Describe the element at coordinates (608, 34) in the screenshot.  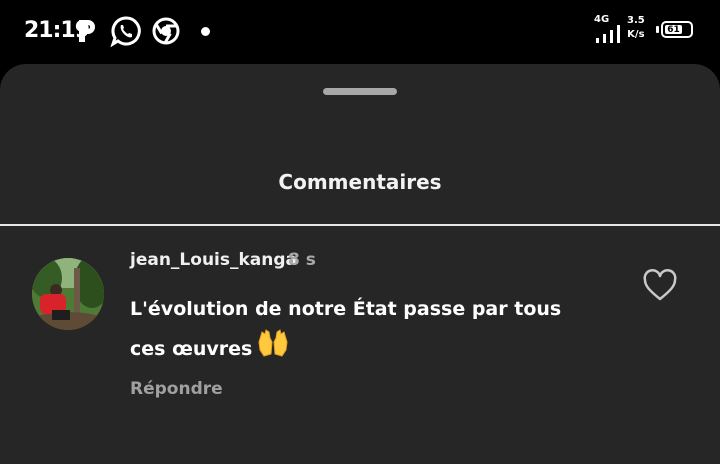
I see `signal-icon` at that location.